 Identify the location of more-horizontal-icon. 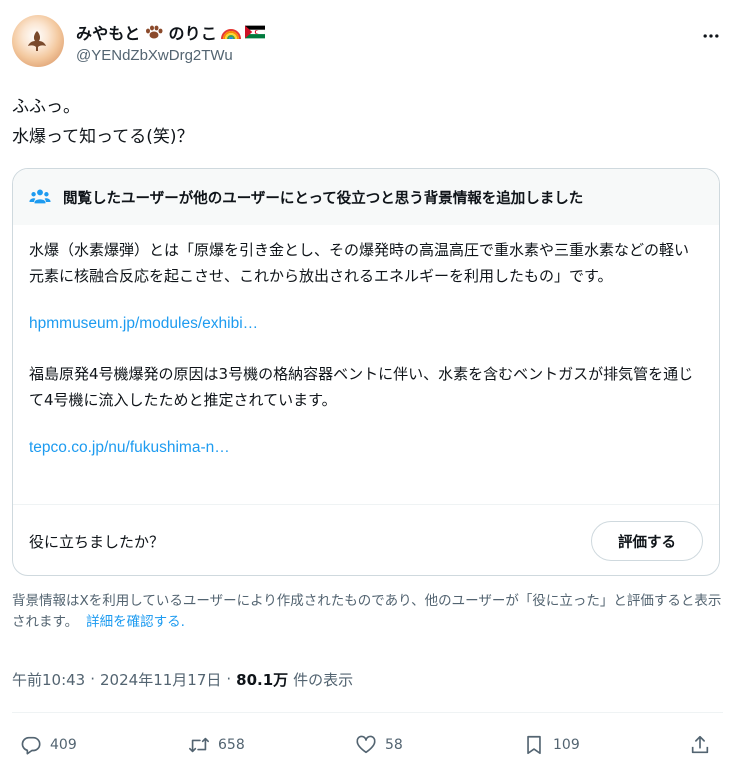
(711, 36).